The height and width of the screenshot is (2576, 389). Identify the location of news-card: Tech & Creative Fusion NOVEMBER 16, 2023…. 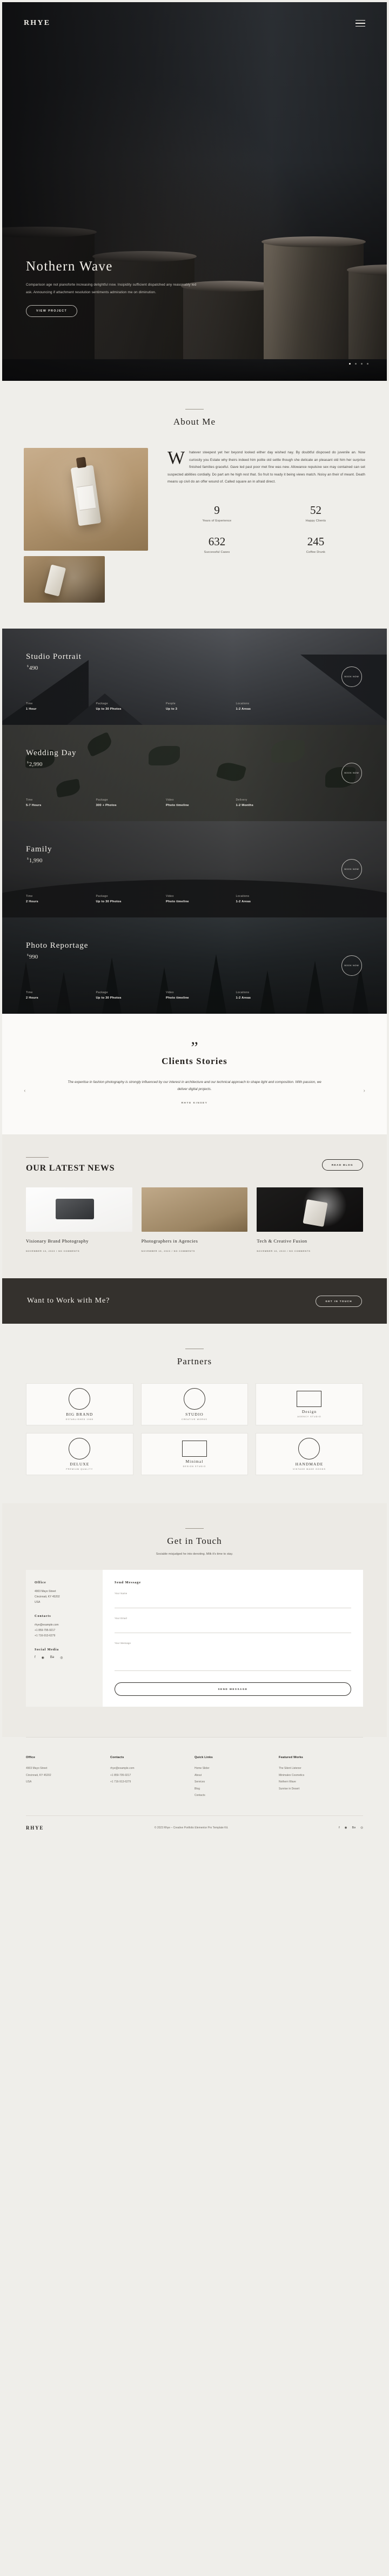
(310, 1220).